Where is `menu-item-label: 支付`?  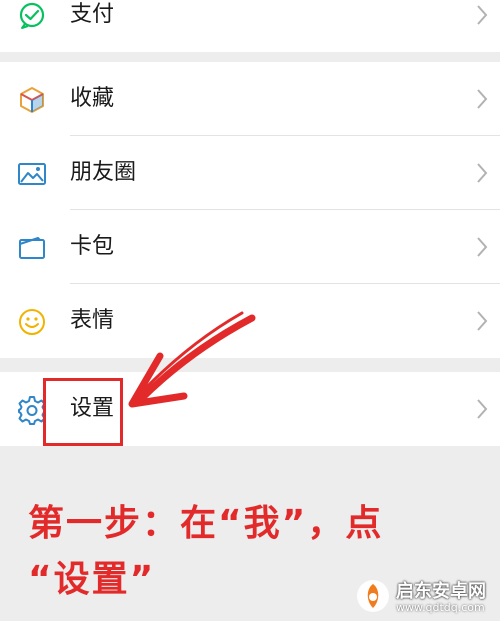 menu-item-label: 支付 is located at coordinates (92, 14).